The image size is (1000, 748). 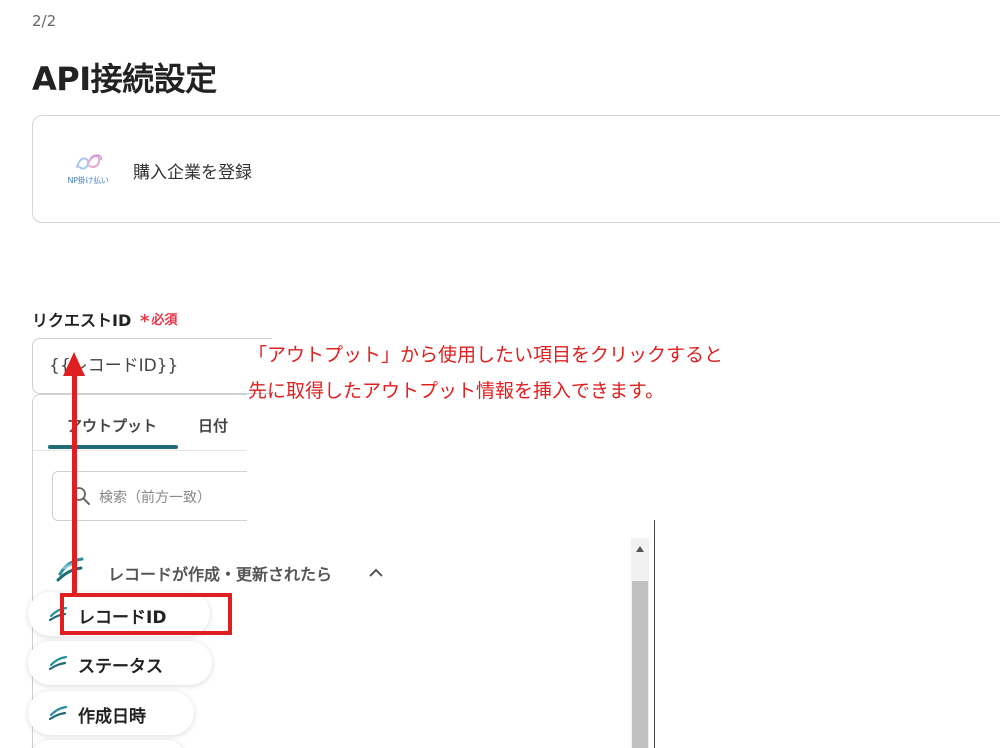 I want to click on list-panel-border, so click(x=451, y=634).